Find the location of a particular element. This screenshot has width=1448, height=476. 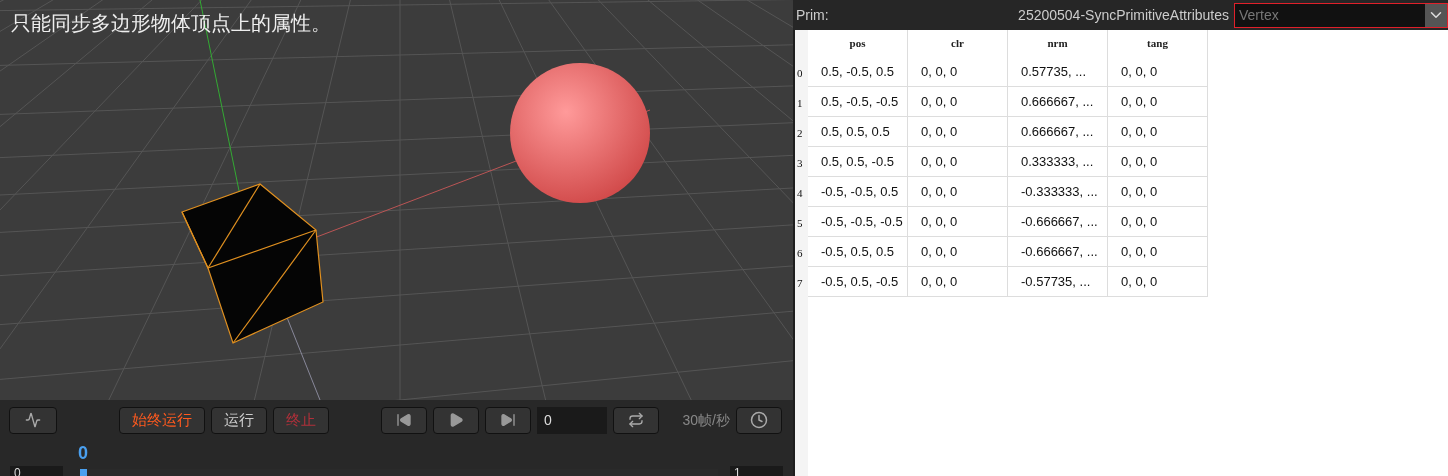

table-cell: 0.5, -0.5, 0.5 is located at coordinates (858, 71).